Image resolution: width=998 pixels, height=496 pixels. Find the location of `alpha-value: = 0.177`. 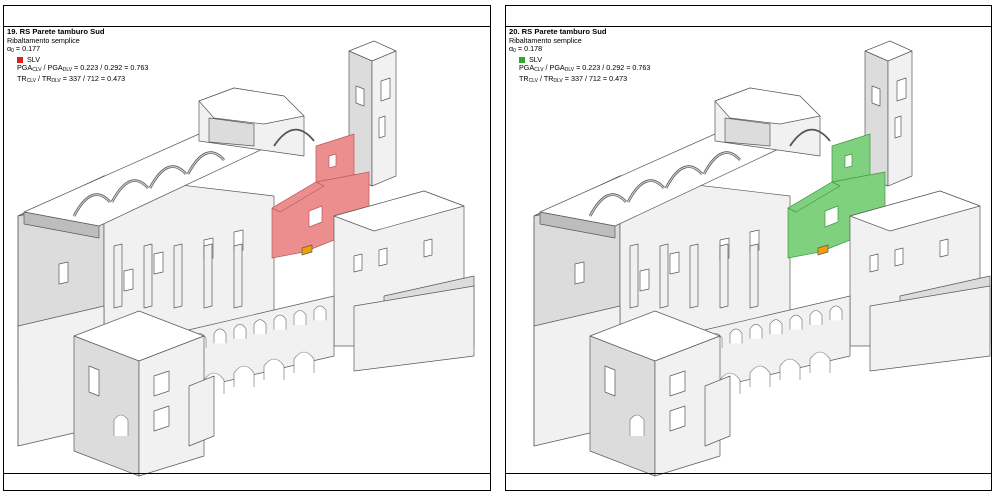

alpha-value: = 0.177 is located at coordinates (27, 49).